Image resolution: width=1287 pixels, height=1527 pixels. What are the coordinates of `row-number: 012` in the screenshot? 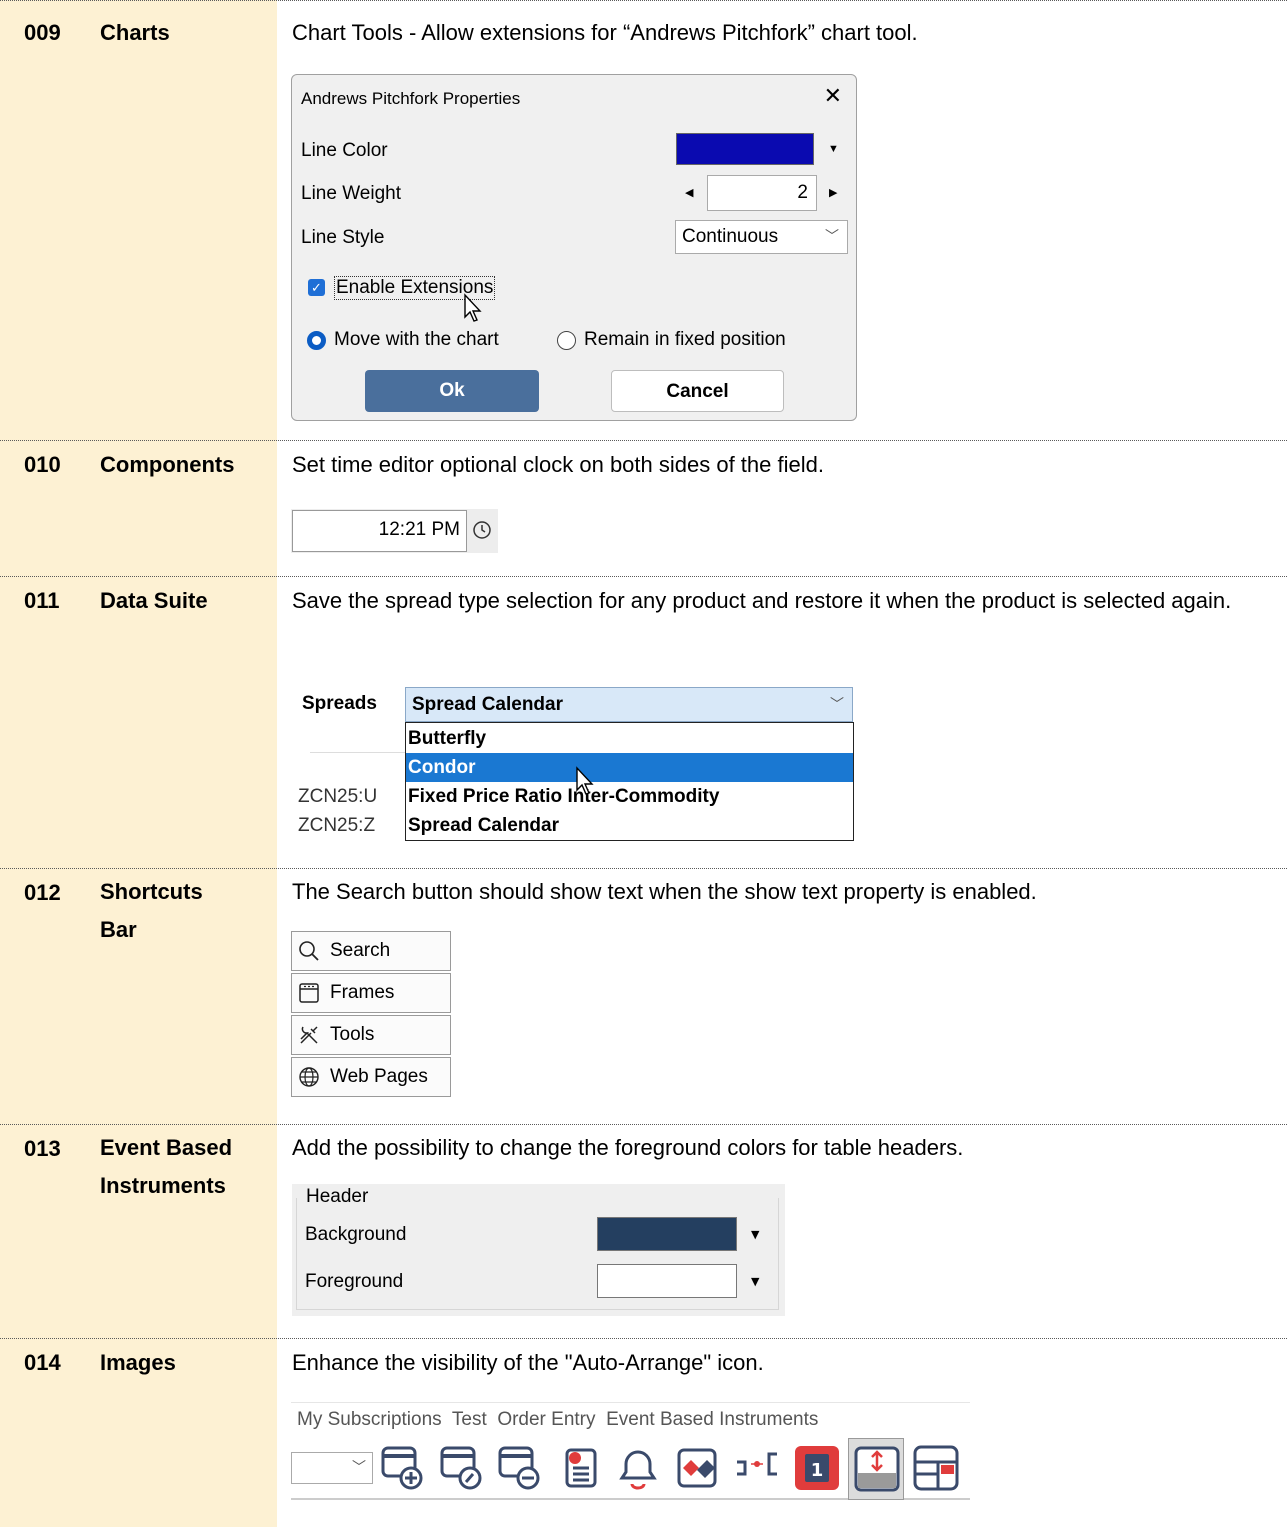 It's located at (42, 892).